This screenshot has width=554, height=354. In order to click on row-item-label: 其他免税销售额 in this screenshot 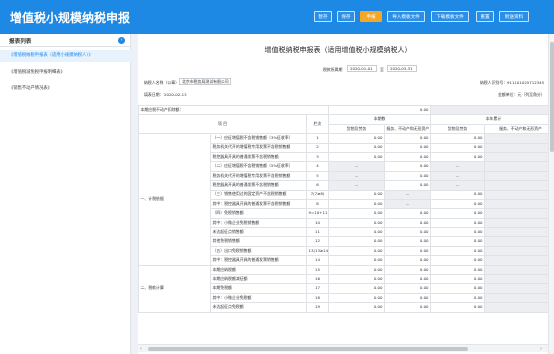, I will do `click(258, 241)`.